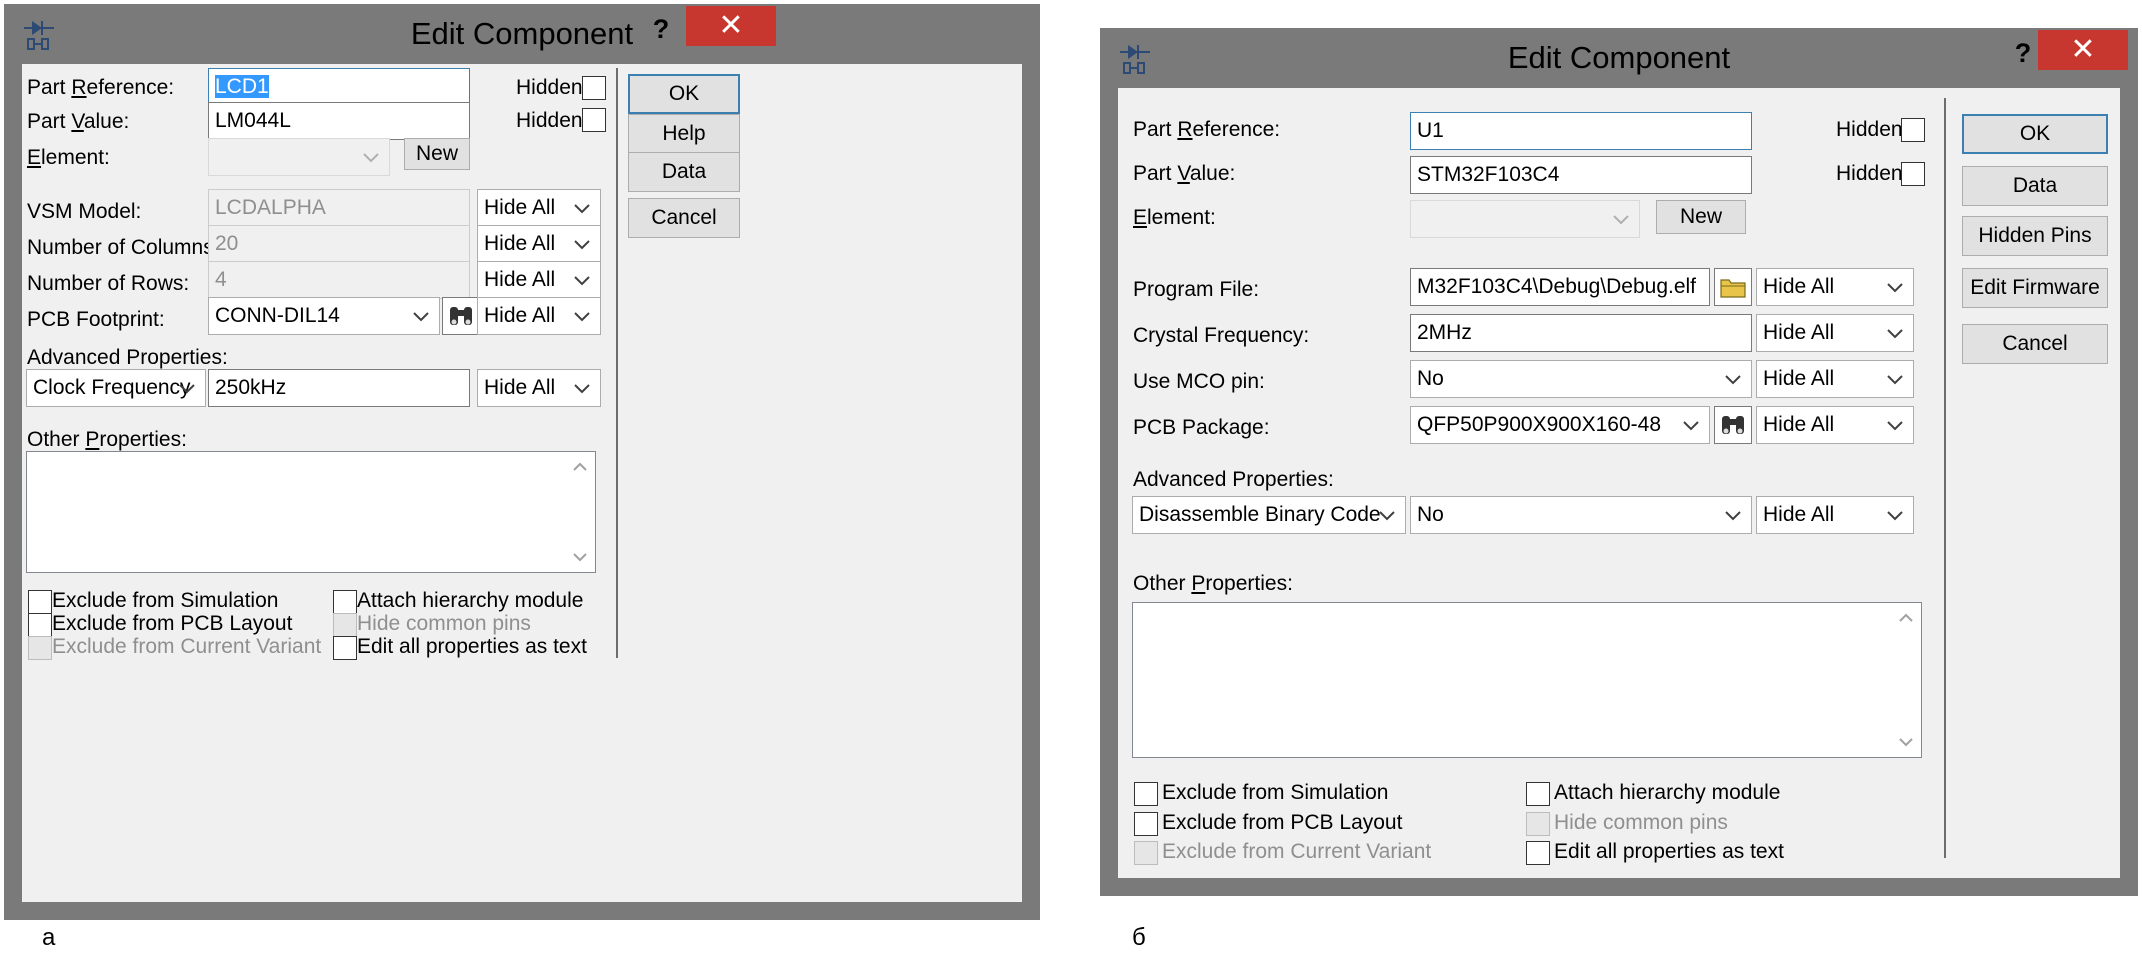 The width and height of the screenshot is (2142, 974). I want to click on advanced-property-select: Clock Frequency, so click(116, 388).